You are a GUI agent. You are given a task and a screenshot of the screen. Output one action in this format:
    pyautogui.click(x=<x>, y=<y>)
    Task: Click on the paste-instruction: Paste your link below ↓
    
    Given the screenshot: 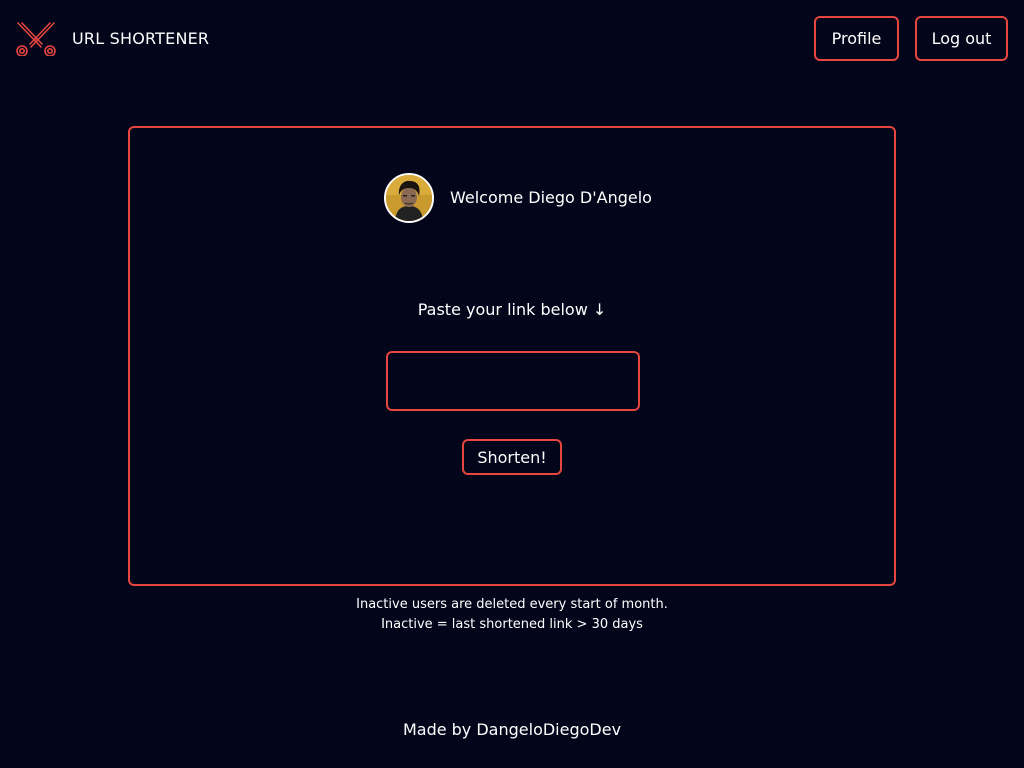 What is the action you would take?
    pyautogui.click(x=512, y=309)
    